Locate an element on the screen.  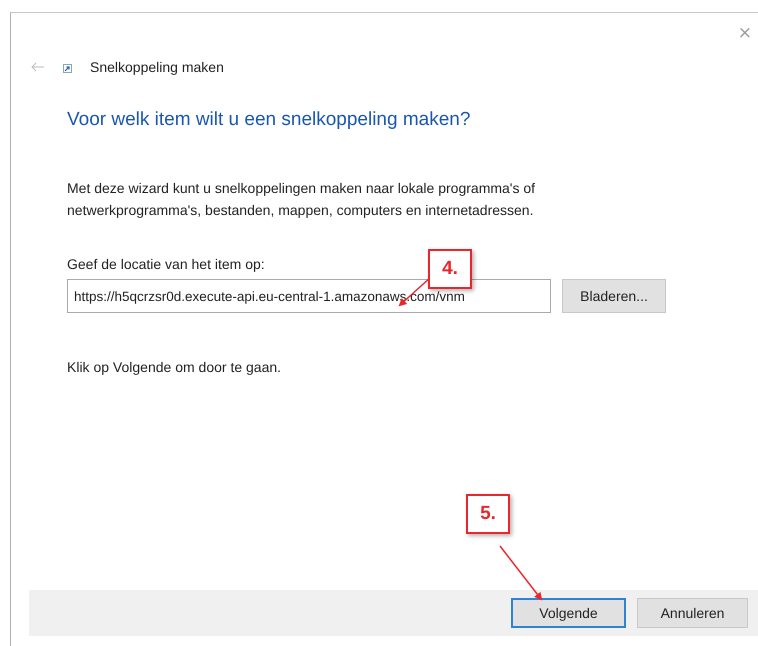
shortcut-icon is located at coordinates (67, 68).